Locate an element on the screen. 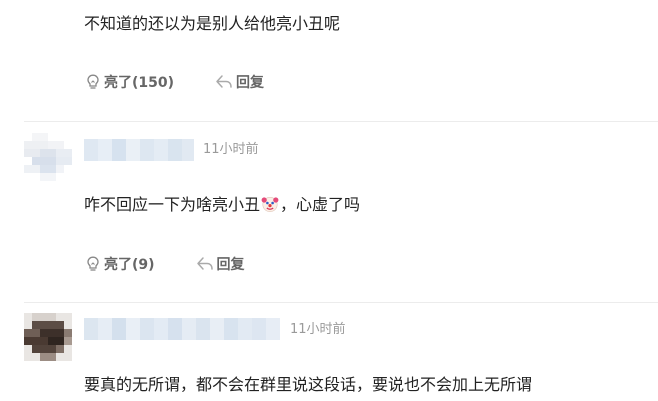 This screenshot has width=658, height=401. comment-1-actions: 亮了(150) 回复 is located at coordinates (174, 82).